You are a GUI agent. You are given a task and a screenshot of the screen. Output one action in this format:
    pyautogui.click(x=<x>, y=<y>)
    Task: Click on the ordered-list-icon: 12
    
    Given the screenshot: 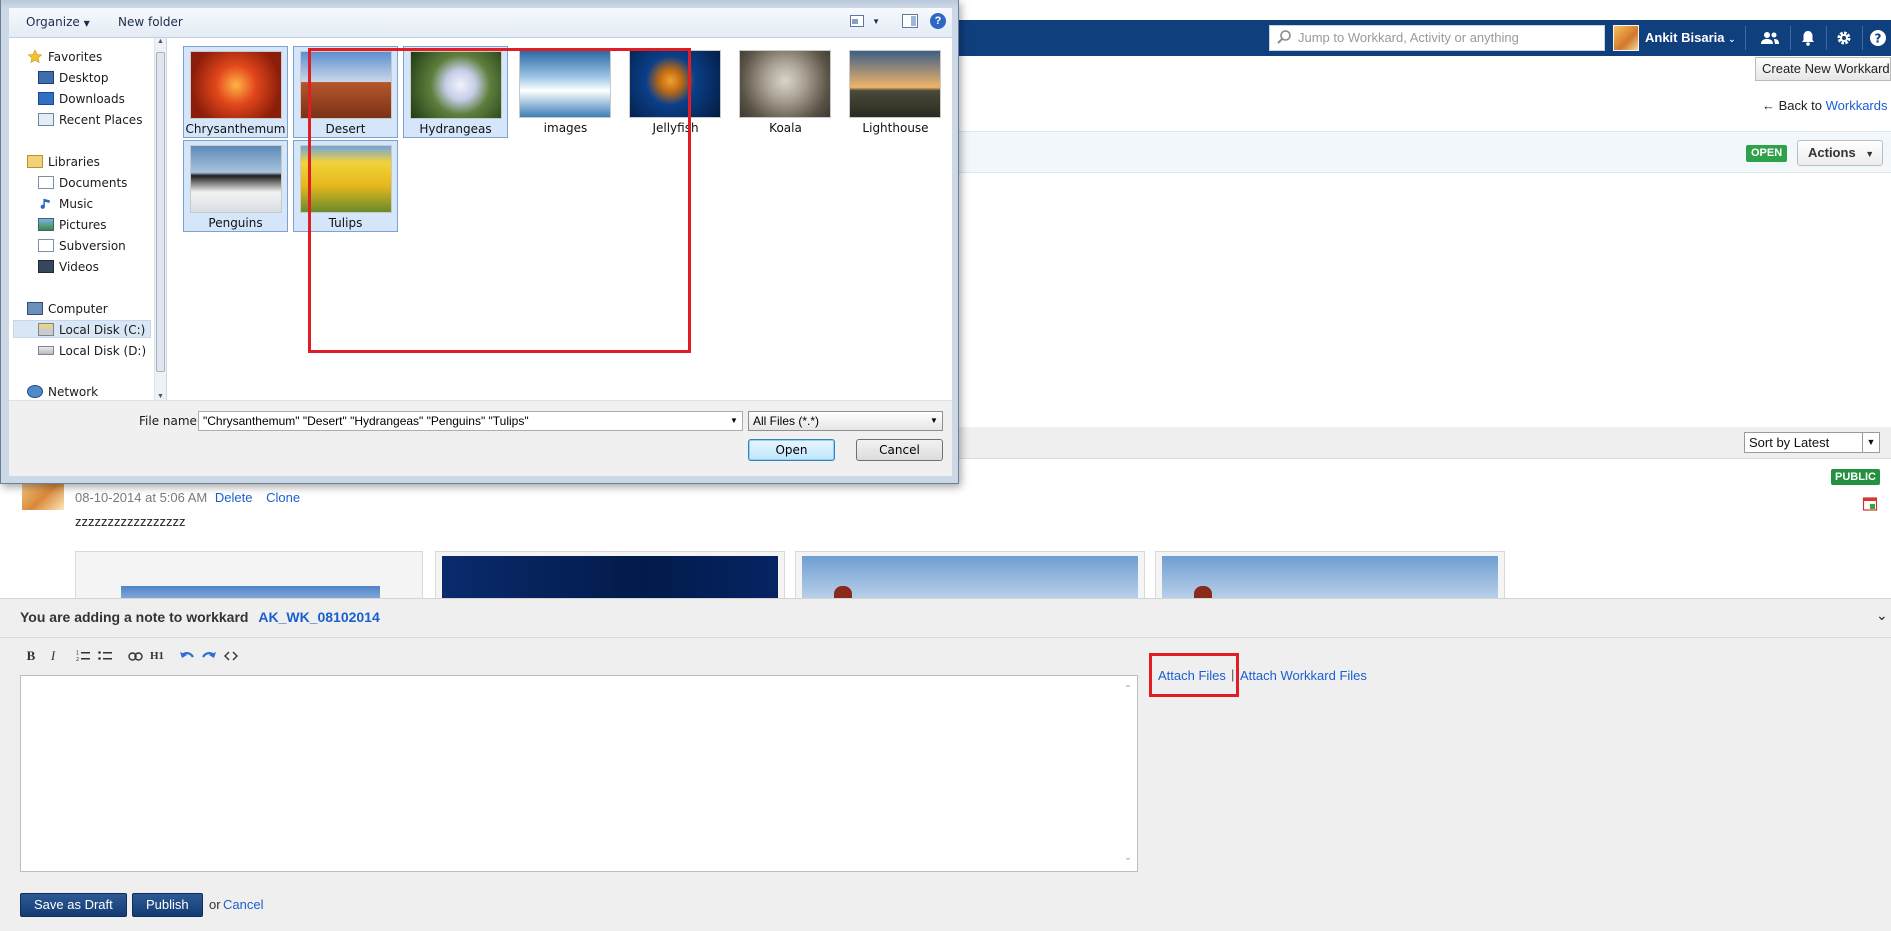 What is the action you would take?
    pyautogui.click(x=83, y=656)
    